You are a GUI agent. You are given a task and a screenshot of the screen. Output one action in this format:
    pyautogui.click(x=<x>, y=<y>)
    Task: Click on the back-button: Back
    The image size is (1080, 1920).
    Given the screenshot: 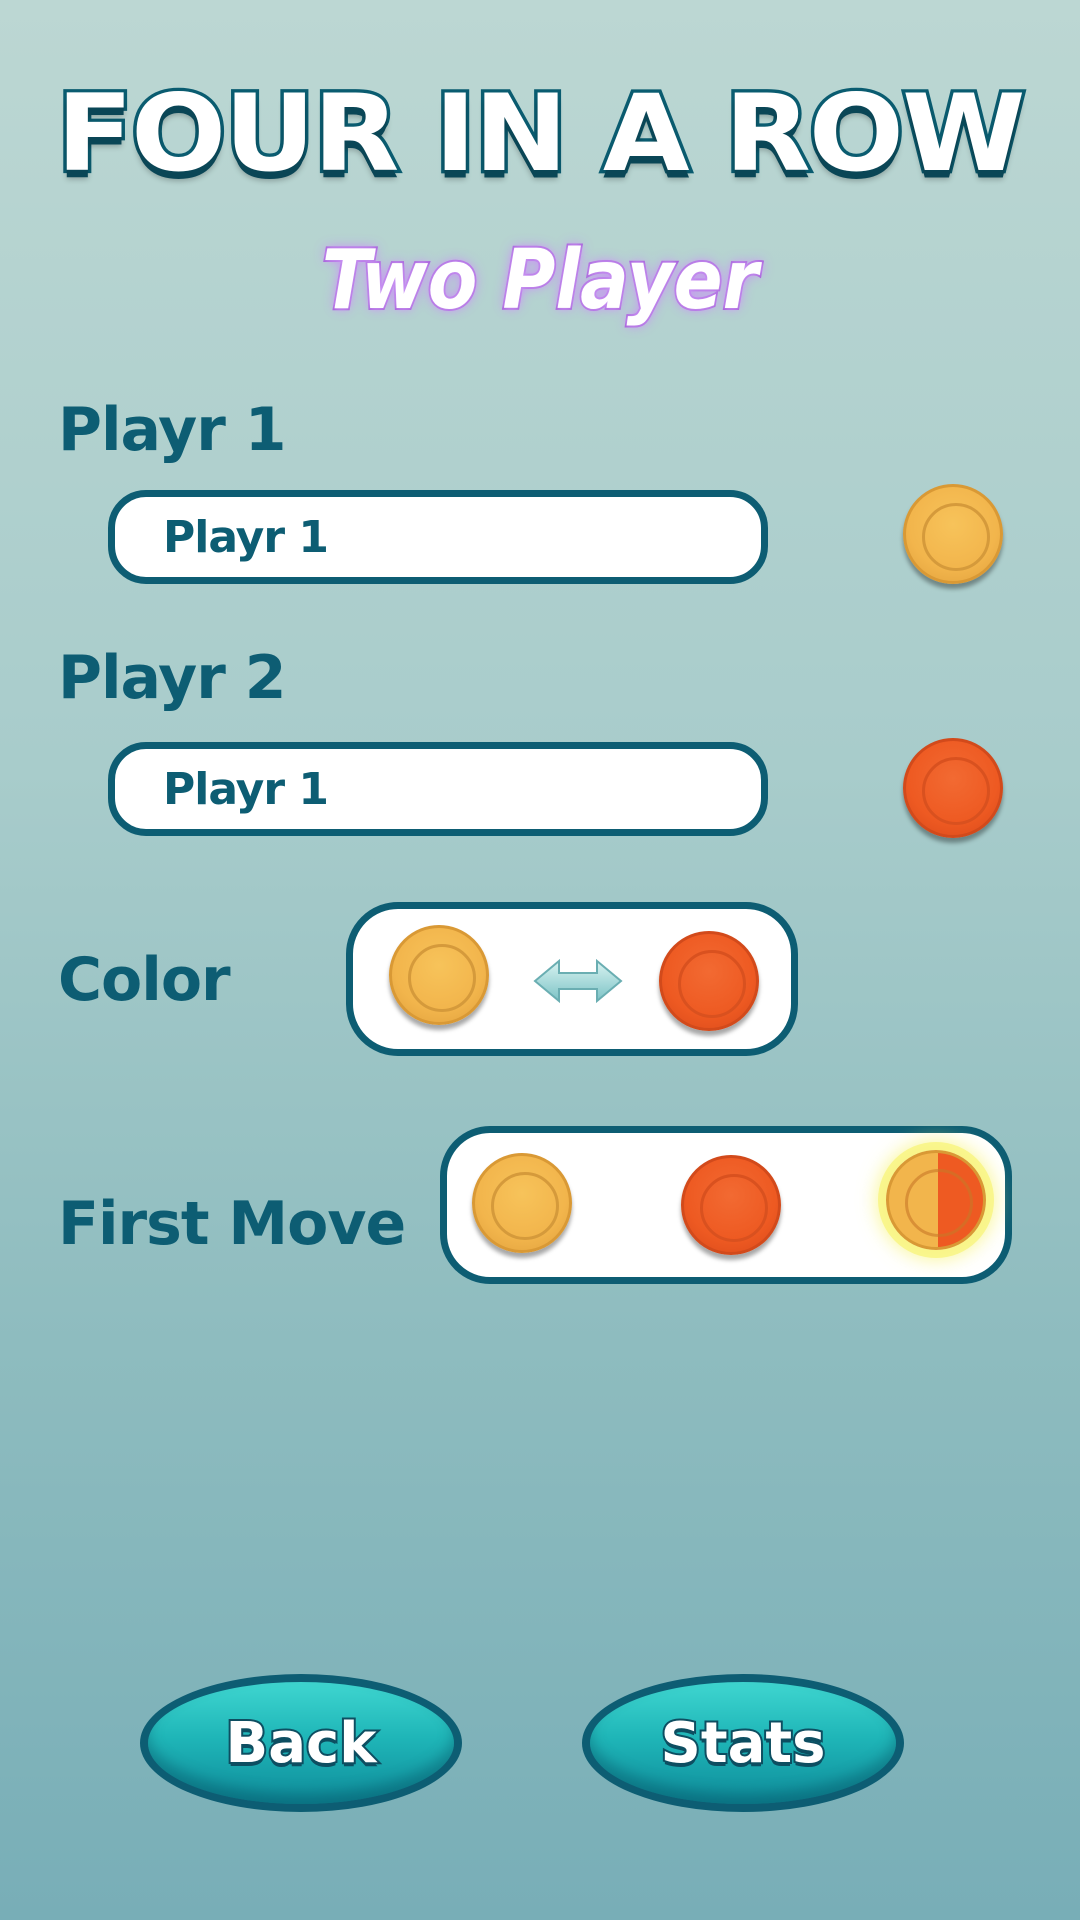 What is the action you would take?
    pyautogui.click(x=301, y=1743)
    